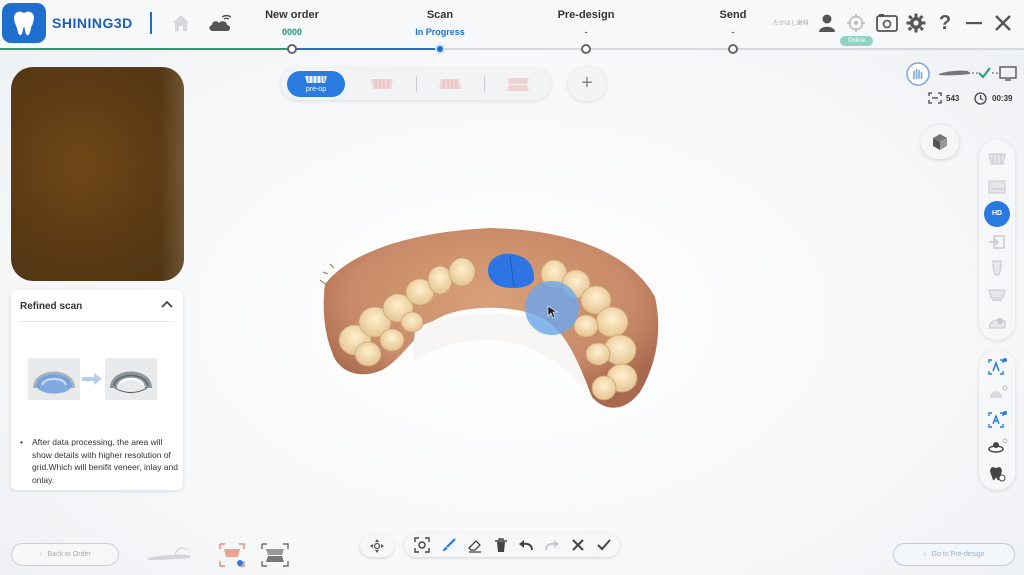 The height and width of the screenshot is (575, 1024). I want to click on brand-divider, so click(151, 23).